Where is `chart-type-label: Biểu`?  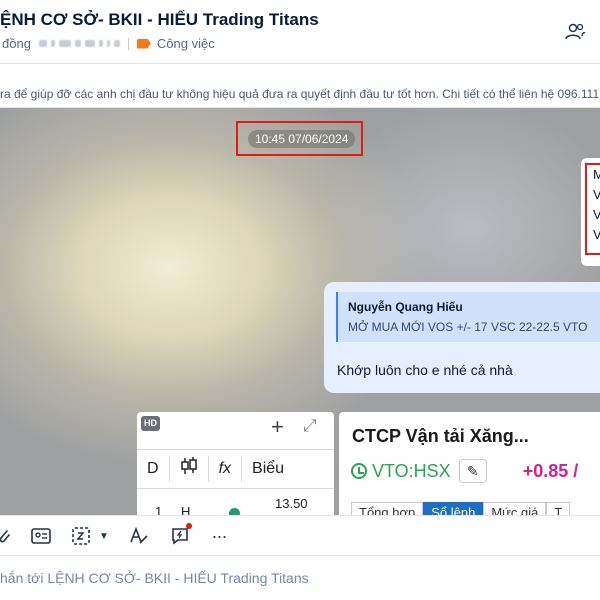 chart-type-label: Biểu is located at coordinates (268, 468).